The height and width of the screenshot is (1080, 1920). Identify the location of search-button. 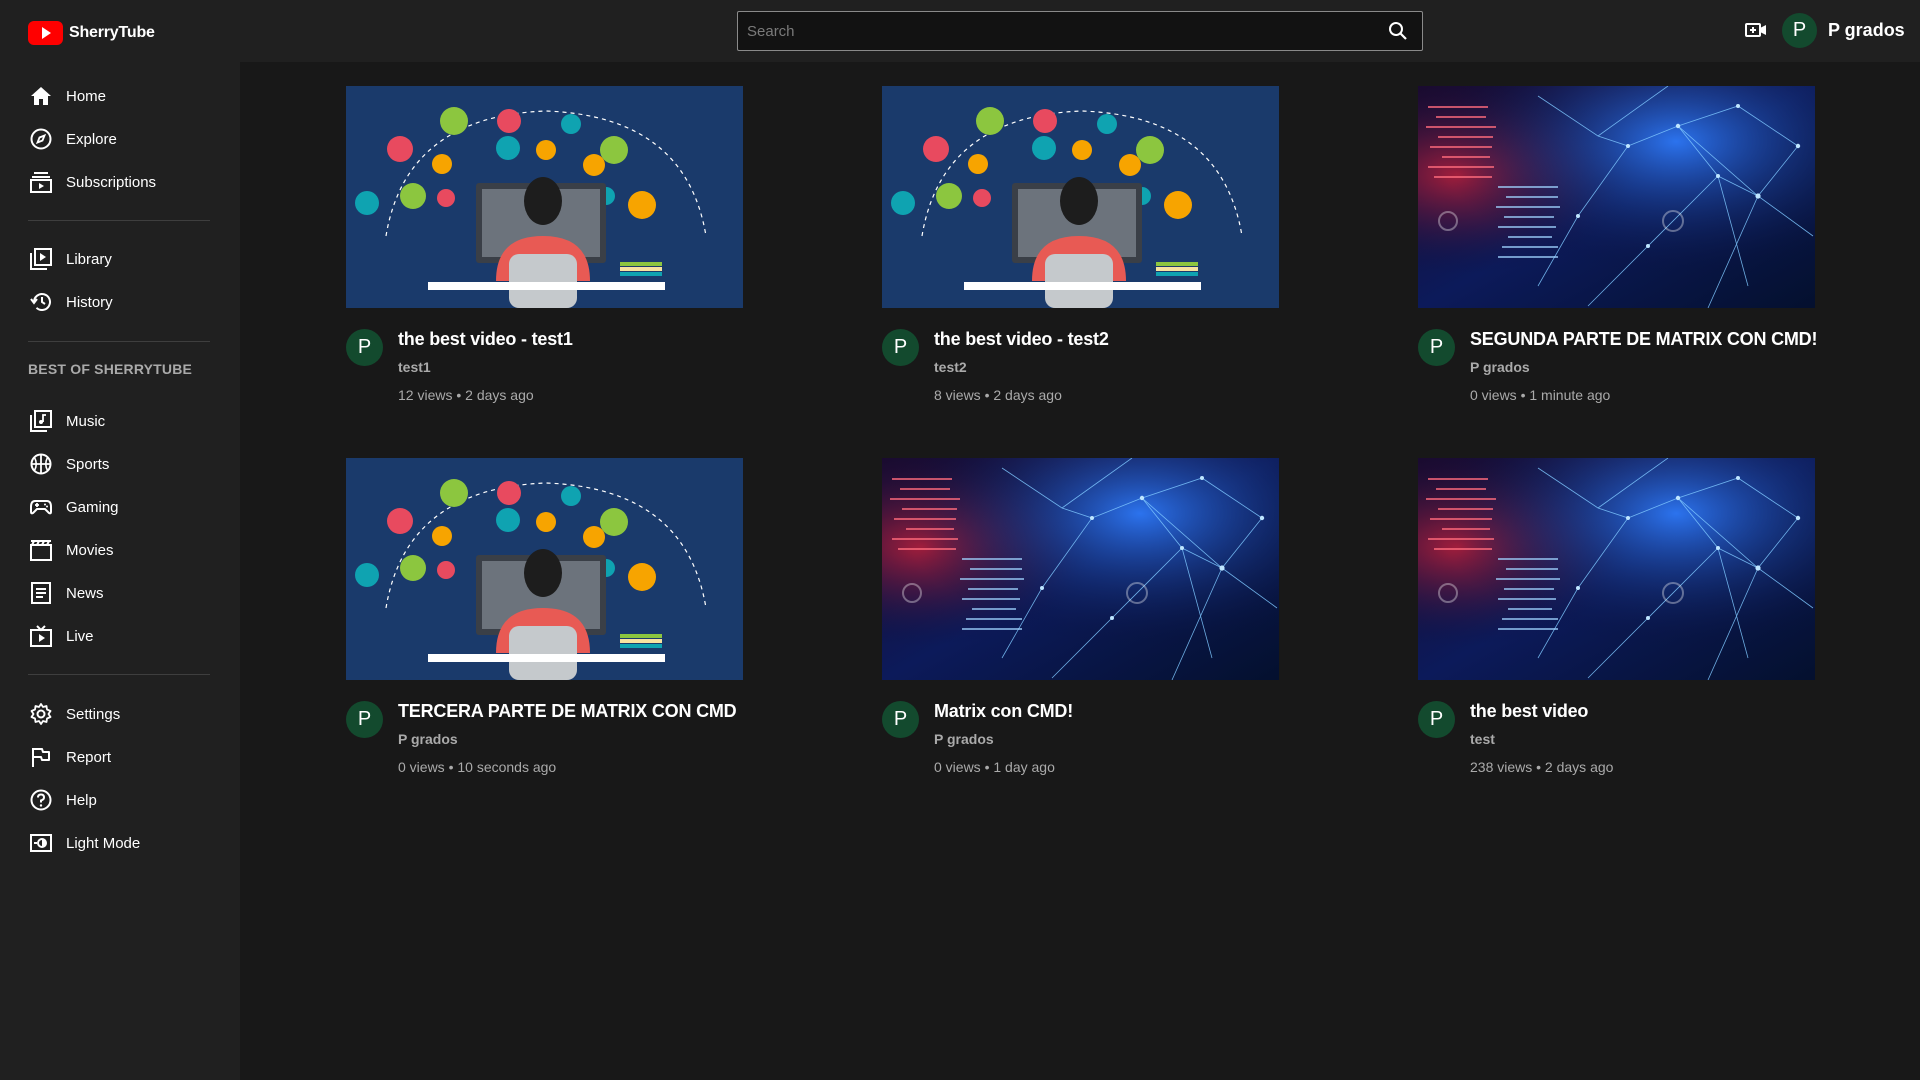
(1398, 31).